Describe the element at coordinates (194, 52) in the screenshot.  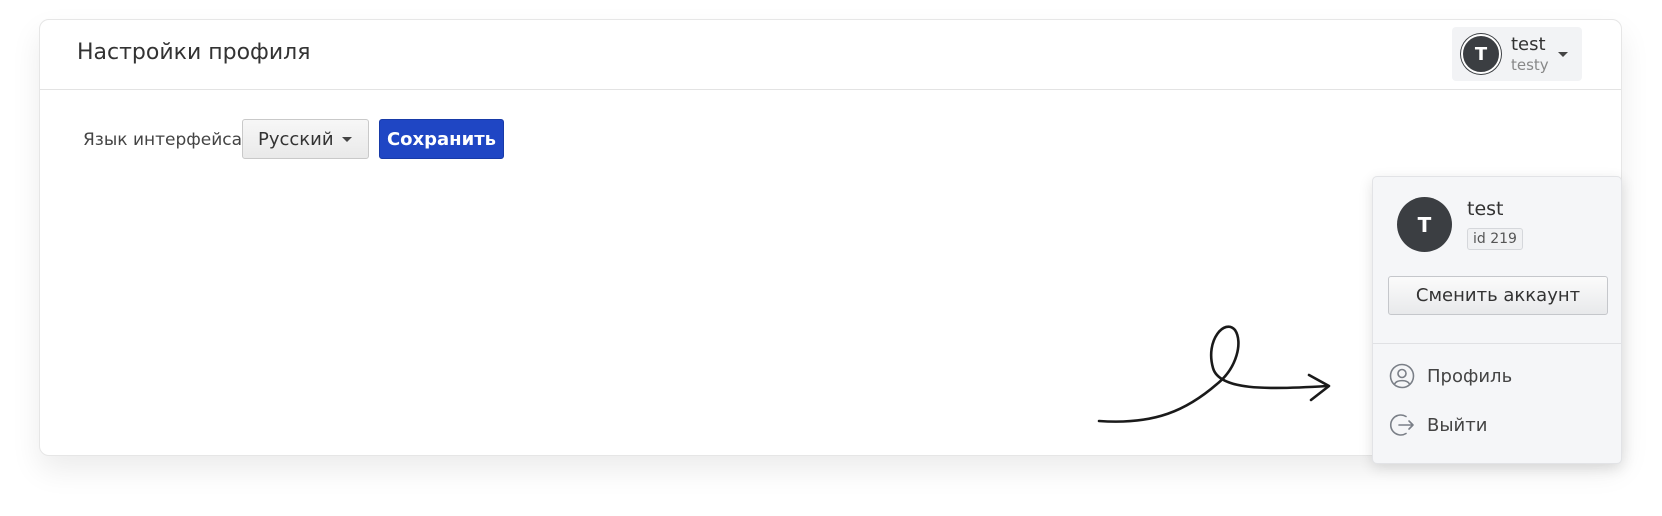
I see `page-title: Настройки профиля` at that location.